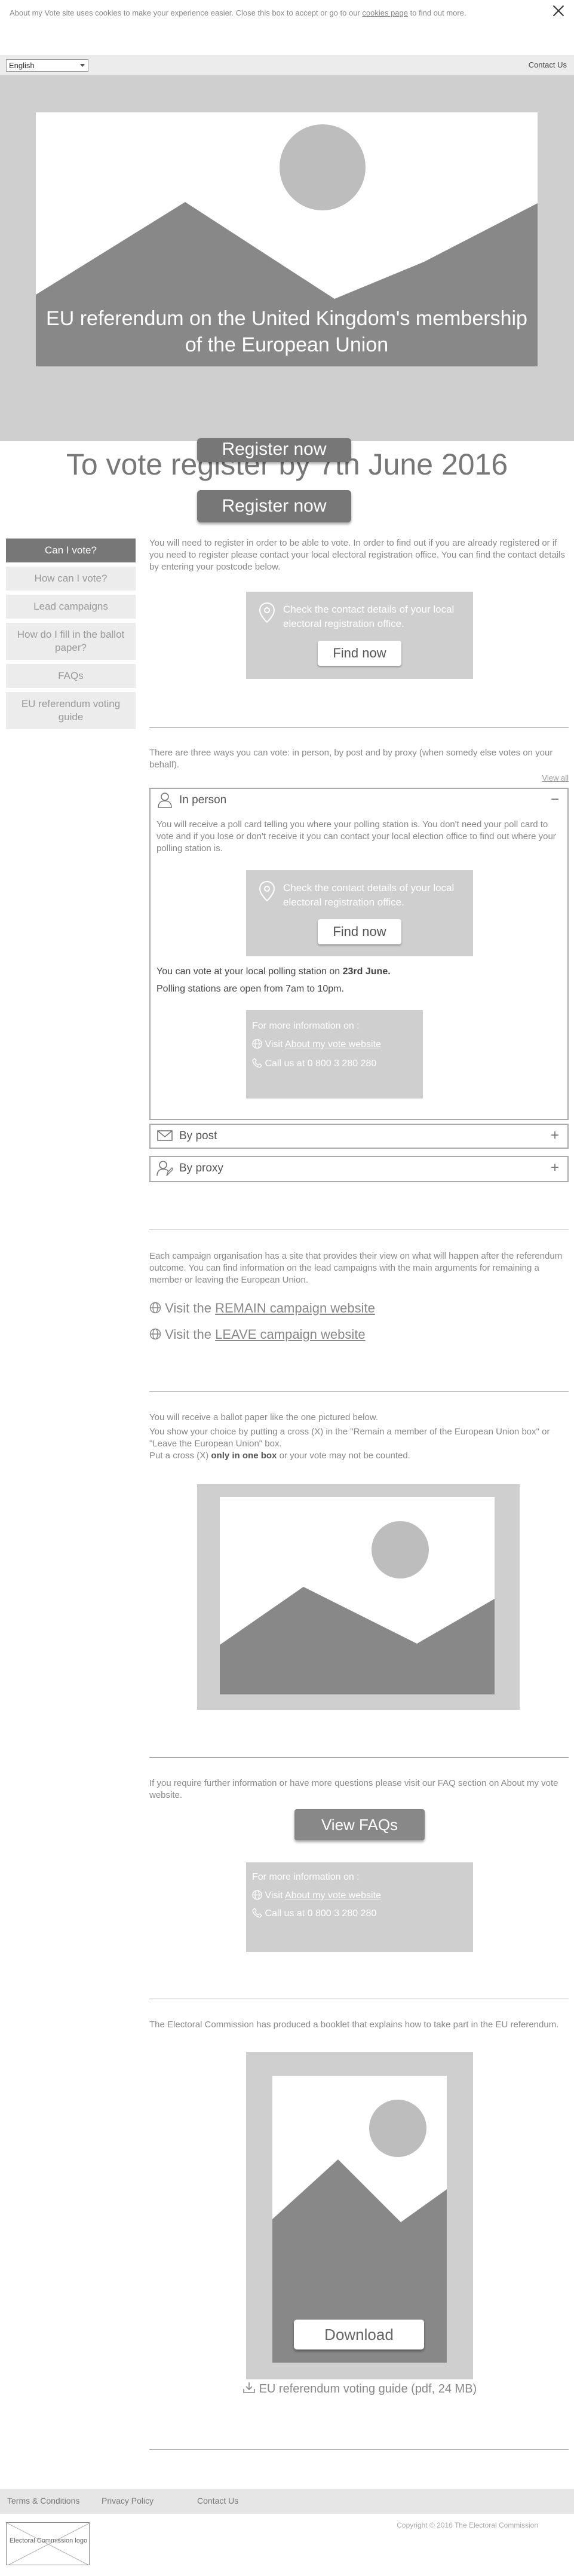  What do you see at coordinates (321, 1063) in the screenshot?
I see `call-number: Call us at 0 800 3 280 280` at bounding box center [321, 1063].